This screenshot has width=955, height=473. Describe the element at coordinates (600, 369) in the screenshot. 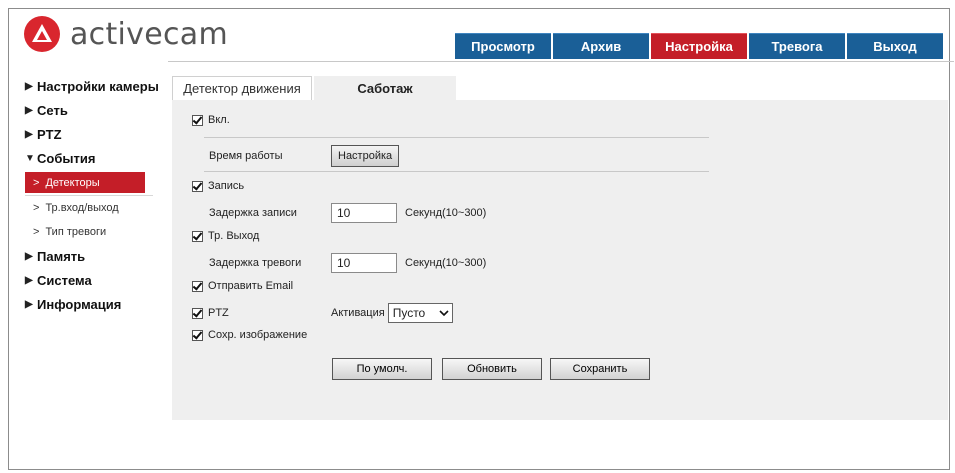

I see `save-button: Сохранить` at that location.